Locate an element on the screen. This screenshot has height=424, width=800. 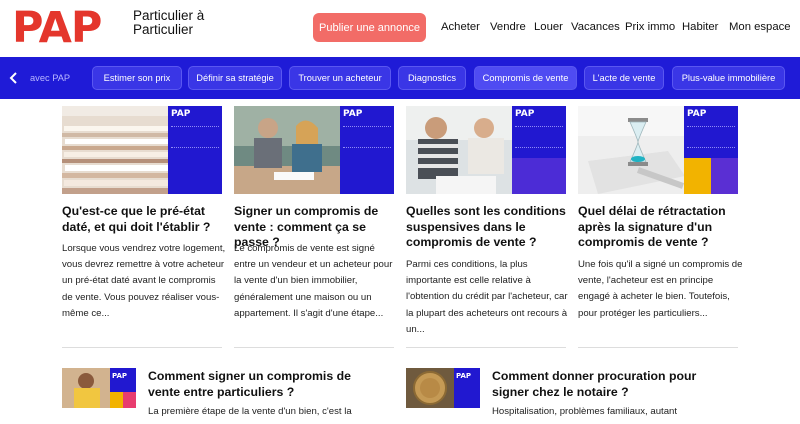
chevron-left-icon is located at coordinates (14, 78).